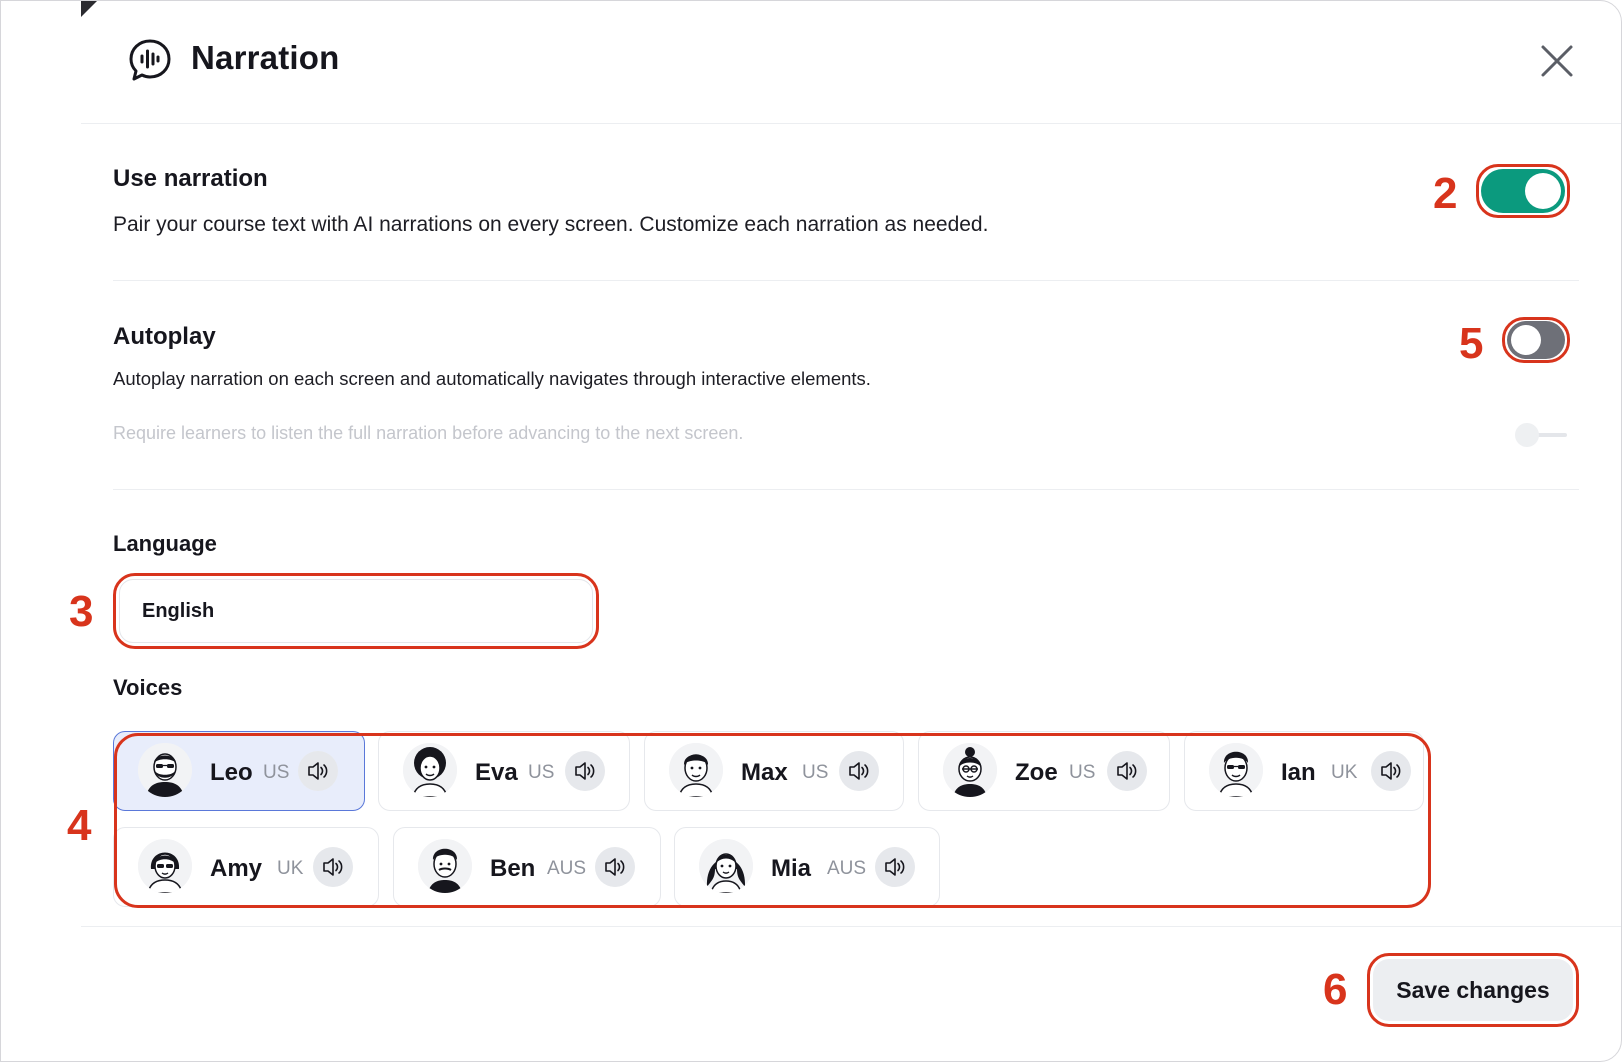 This screenshot has height=1062, width=1622. I want to click on autoplay-toggle, so click(1536, 340).